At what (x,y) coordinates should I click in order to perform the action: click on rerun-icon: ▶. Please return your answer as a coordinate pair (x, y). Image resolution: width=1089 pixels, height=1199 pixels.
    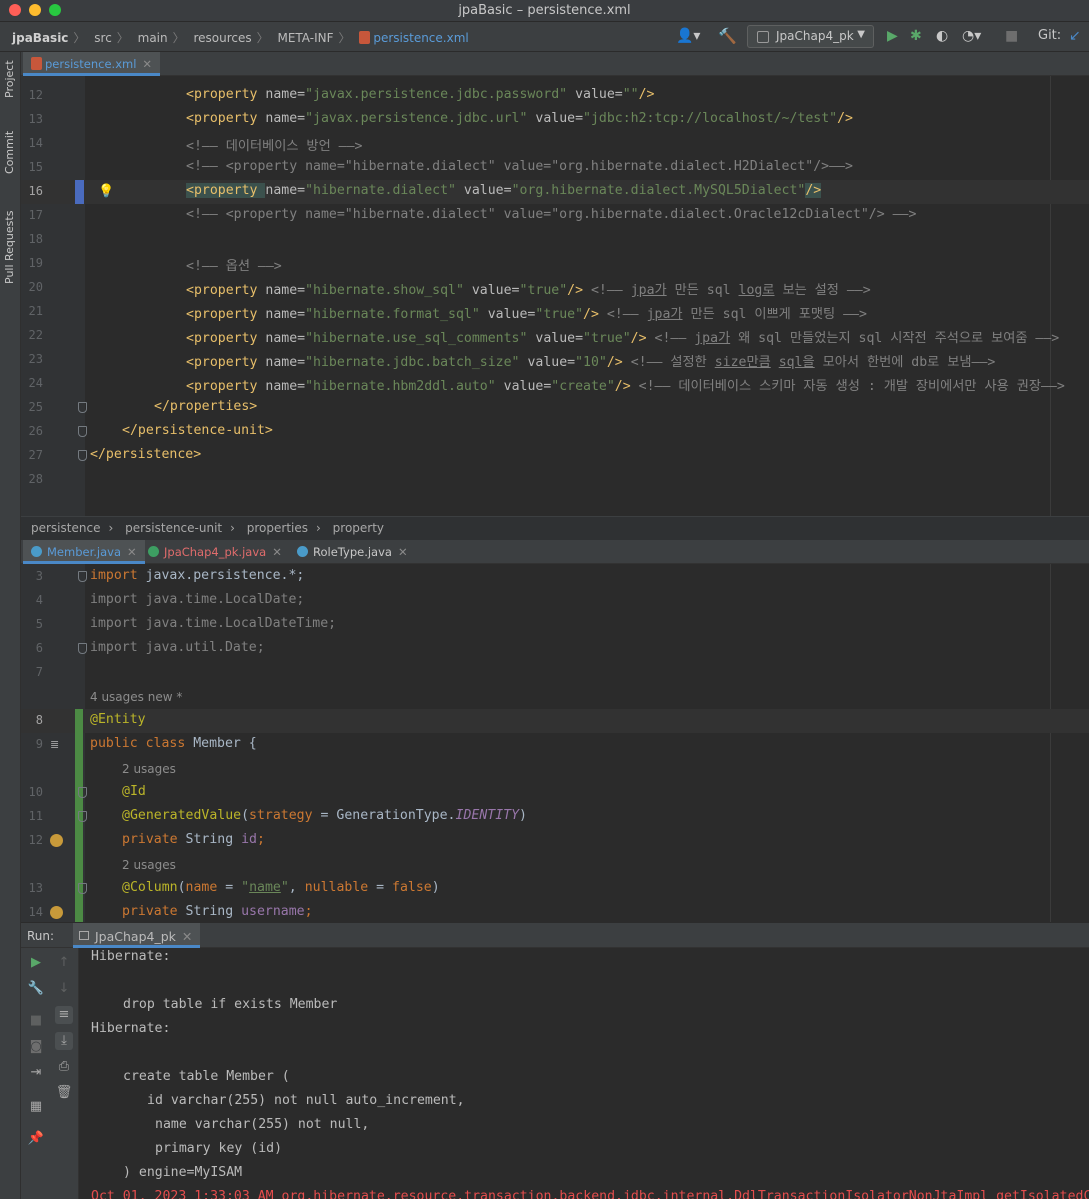
    Looking at the image, I should click on (36, 963).